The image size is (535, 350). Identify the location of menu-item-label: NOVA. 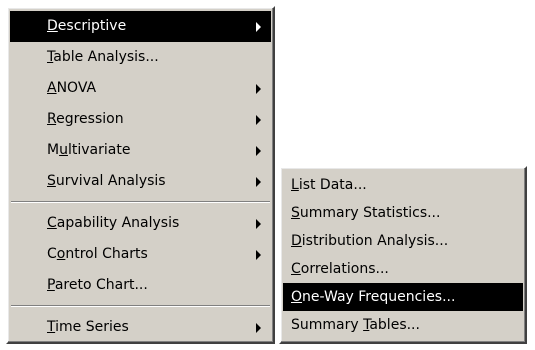
(76, 88).